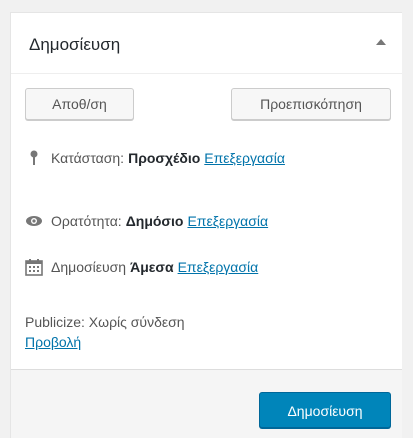  I want to click on visibility-row: Ορατότητα: Δημόσιο Επεξεργασία, so click(146, 221).